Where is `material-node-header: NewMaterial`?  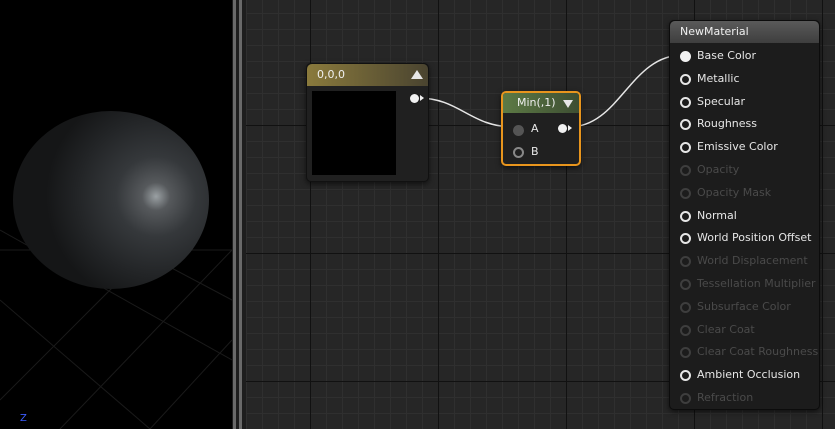 material-node-header: NewMaterial is located at coordinates (744, 32).